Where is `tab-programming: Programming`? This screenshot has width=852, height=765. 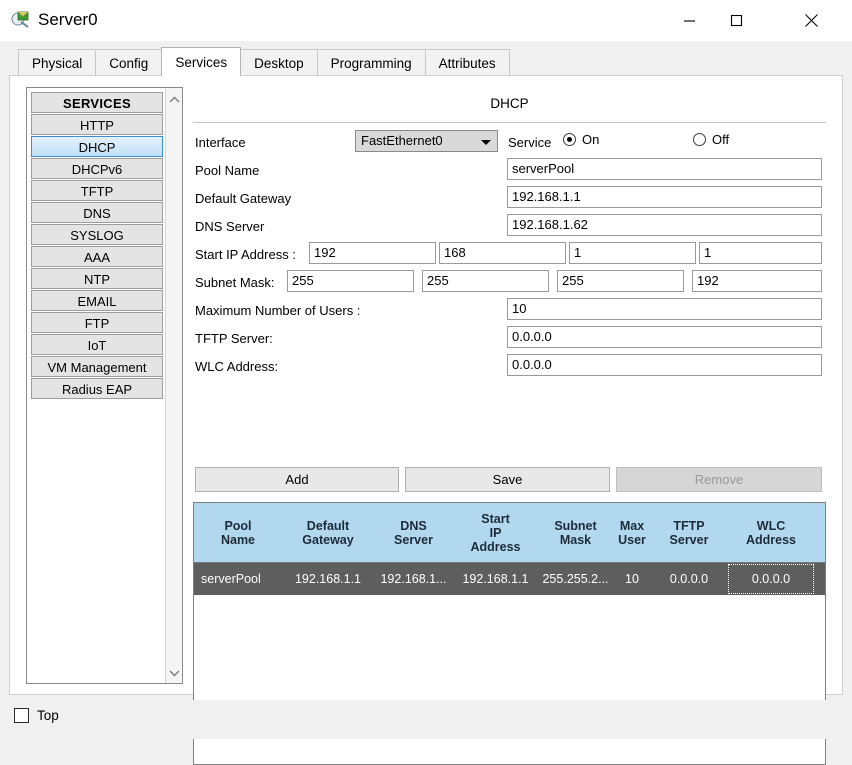
tab-programming: Programming is located at coordinates (371, 62).